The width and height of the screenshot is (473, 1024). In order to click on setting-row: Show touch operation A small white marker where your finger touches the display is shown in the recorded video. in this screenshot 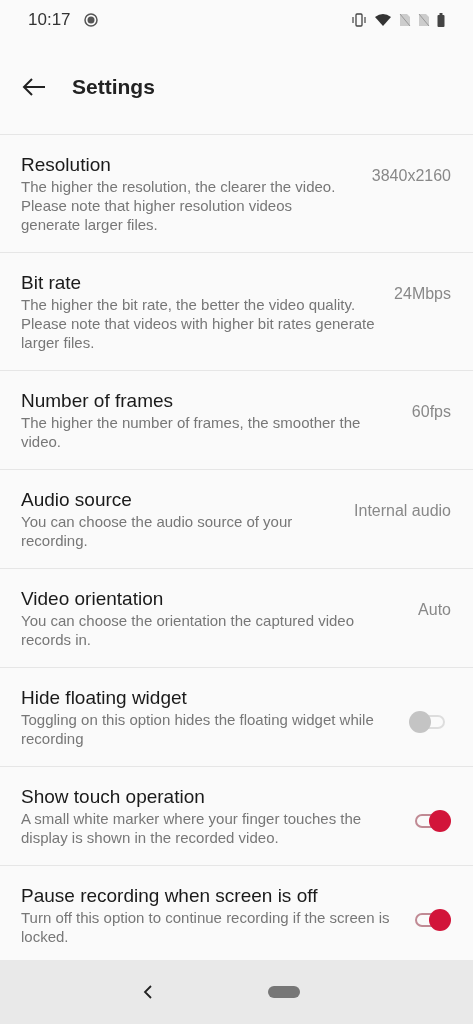, I will do `click(236, 816)`.